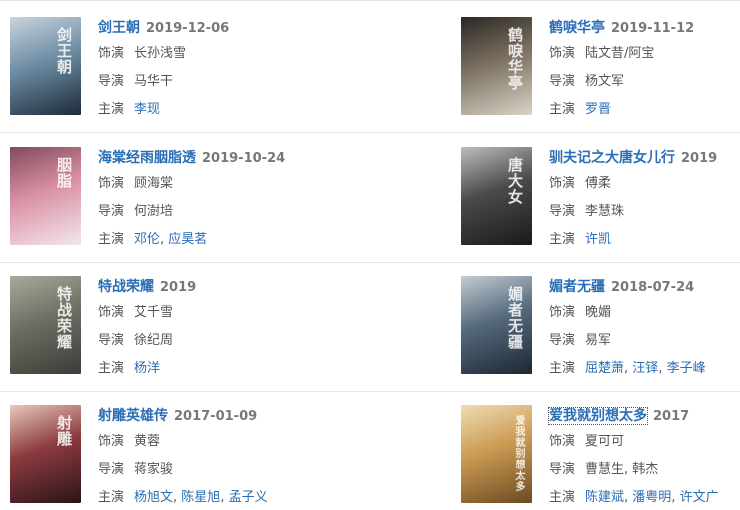  Describe the element at coordinates (496, 66) in the screenshot. I see `poster-image: 鹤唳华亭` at that location.